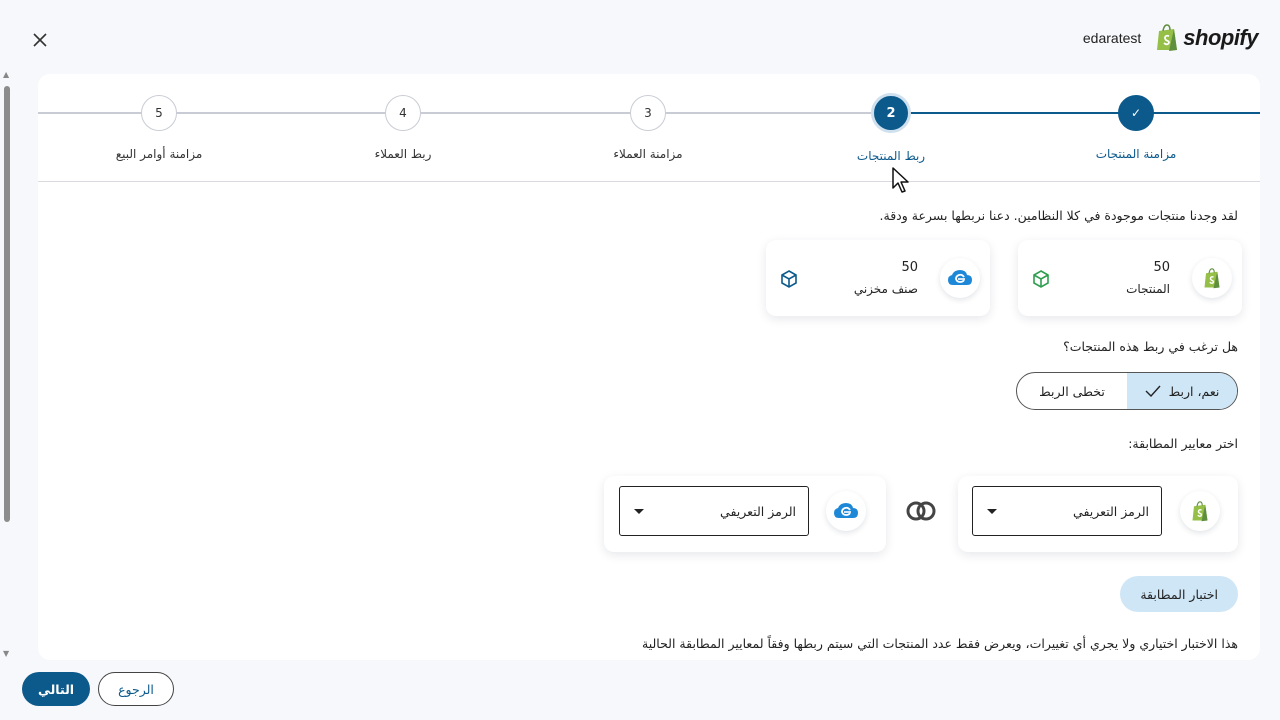 This screenshot has height=720, width=1280. What do you see at coordinates (878, 278) in the screenshot?
I see `edara-items-card: 50 صنف مخزني` at bounding box center [878, 278].